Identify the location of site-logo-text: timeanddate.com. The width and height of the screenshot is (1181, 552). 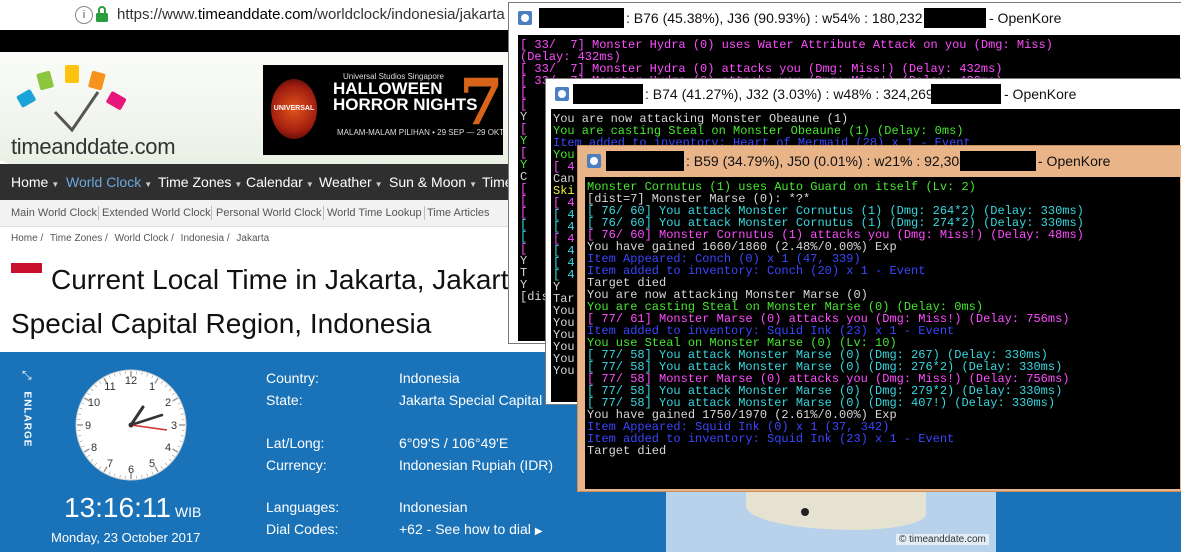
(93, 147).